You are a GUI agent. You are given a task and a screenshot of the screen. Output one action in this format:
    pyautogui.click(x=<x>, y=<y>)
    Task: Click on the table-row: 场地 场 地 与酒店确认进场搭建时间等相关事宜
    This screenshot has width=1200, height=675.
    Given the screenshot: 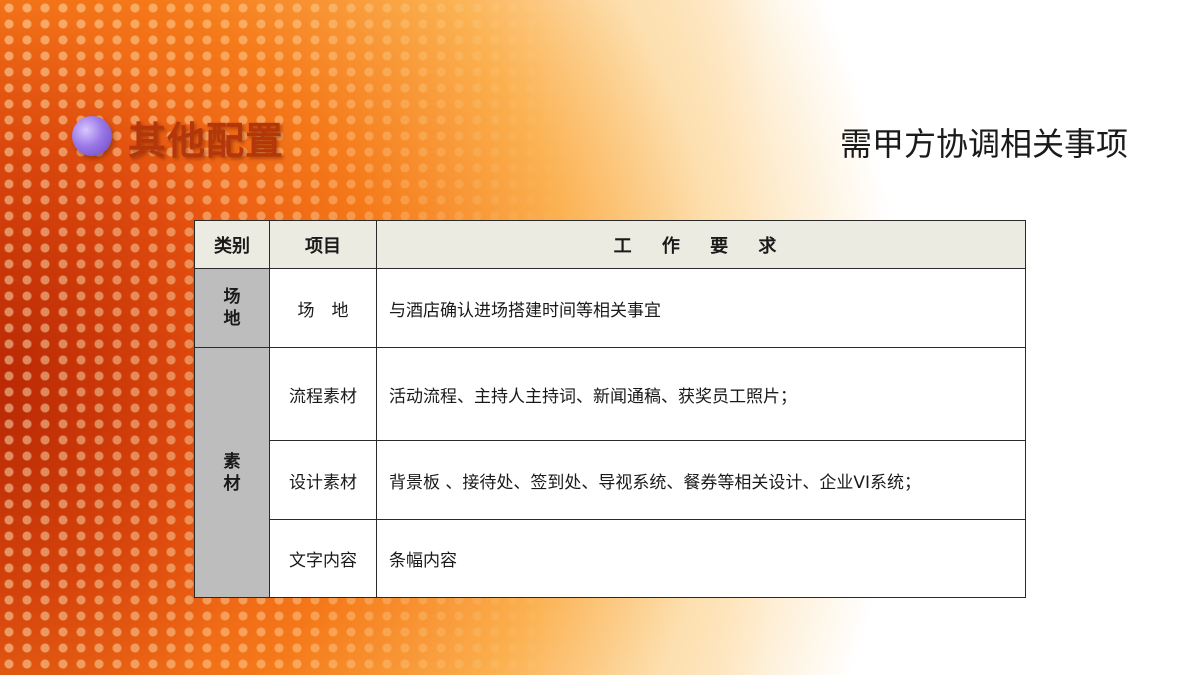 What is the action you would take?
    pyautogui.click(x=610, y=308)
    